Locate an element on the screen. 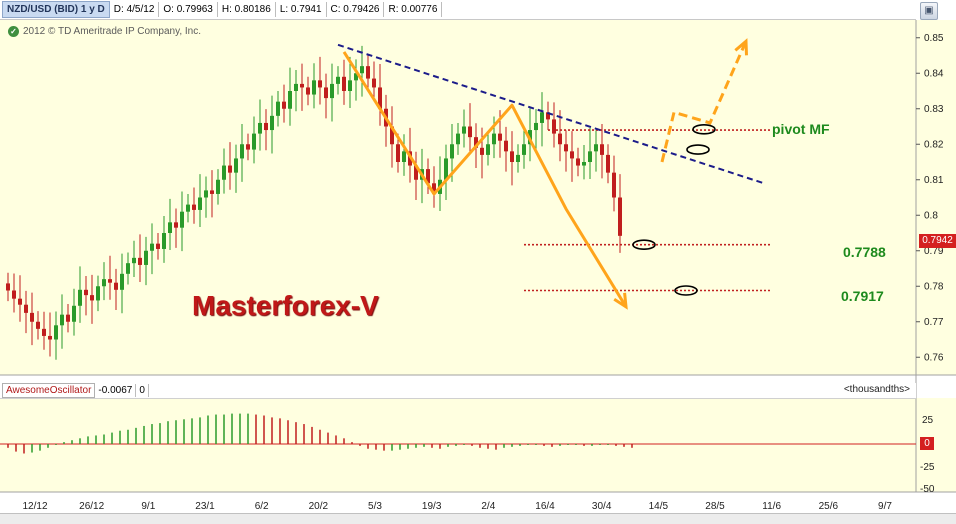  current-price-marker: 0.7942 is located at coordinates (937, 241).